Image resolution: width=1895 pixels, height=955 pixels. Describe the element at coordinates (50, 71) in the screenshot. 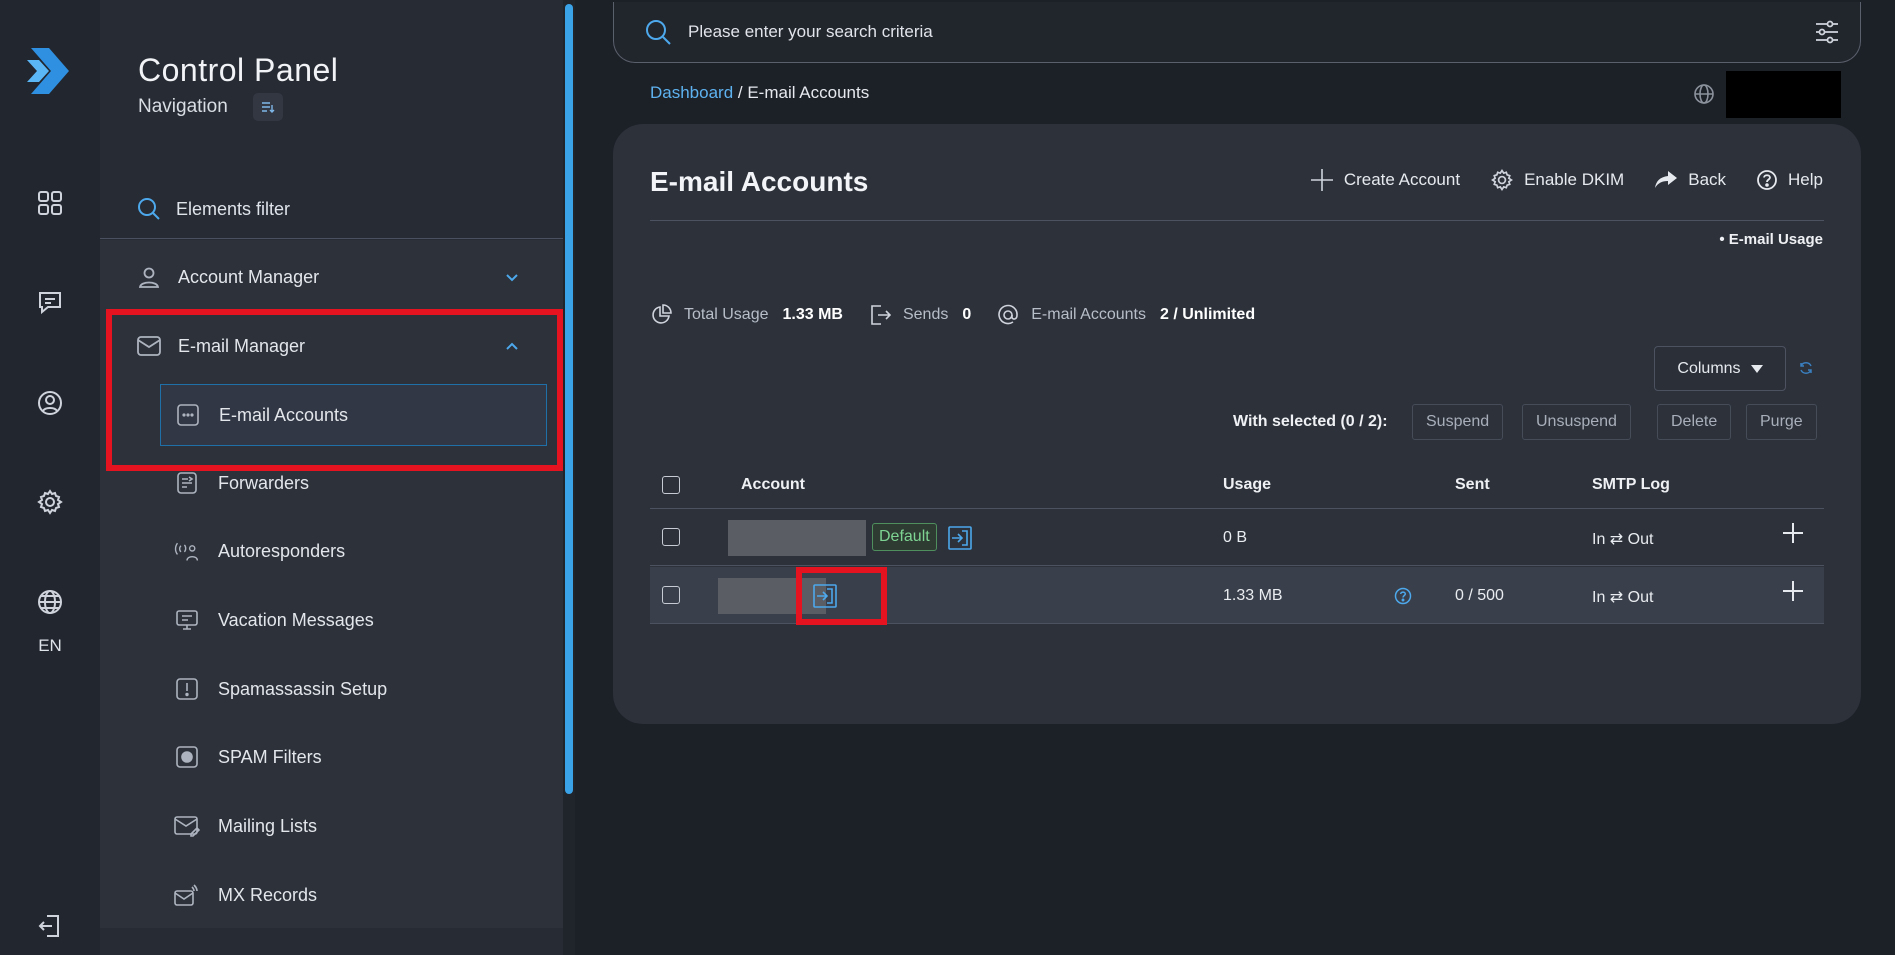

I see `logo-icon` at that location.